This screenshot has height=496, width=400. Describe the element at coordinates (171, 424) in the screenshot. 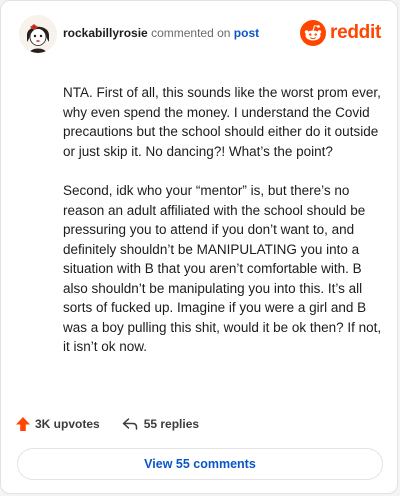

I see `reply-count: 55 replies` at that location.